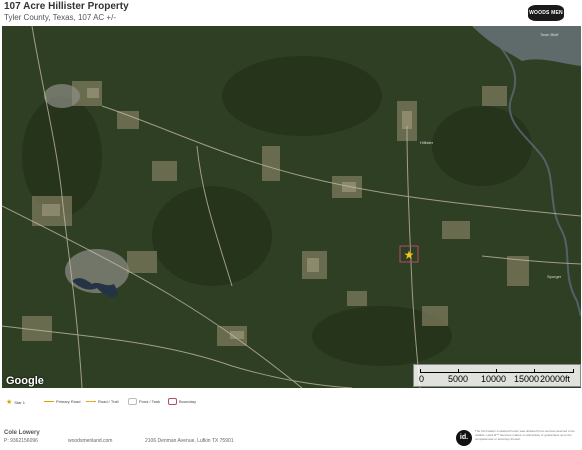 The width and height of the screenshot is (582, 450). I want to click on legend-label: Road / Trail, so click(108, 401).